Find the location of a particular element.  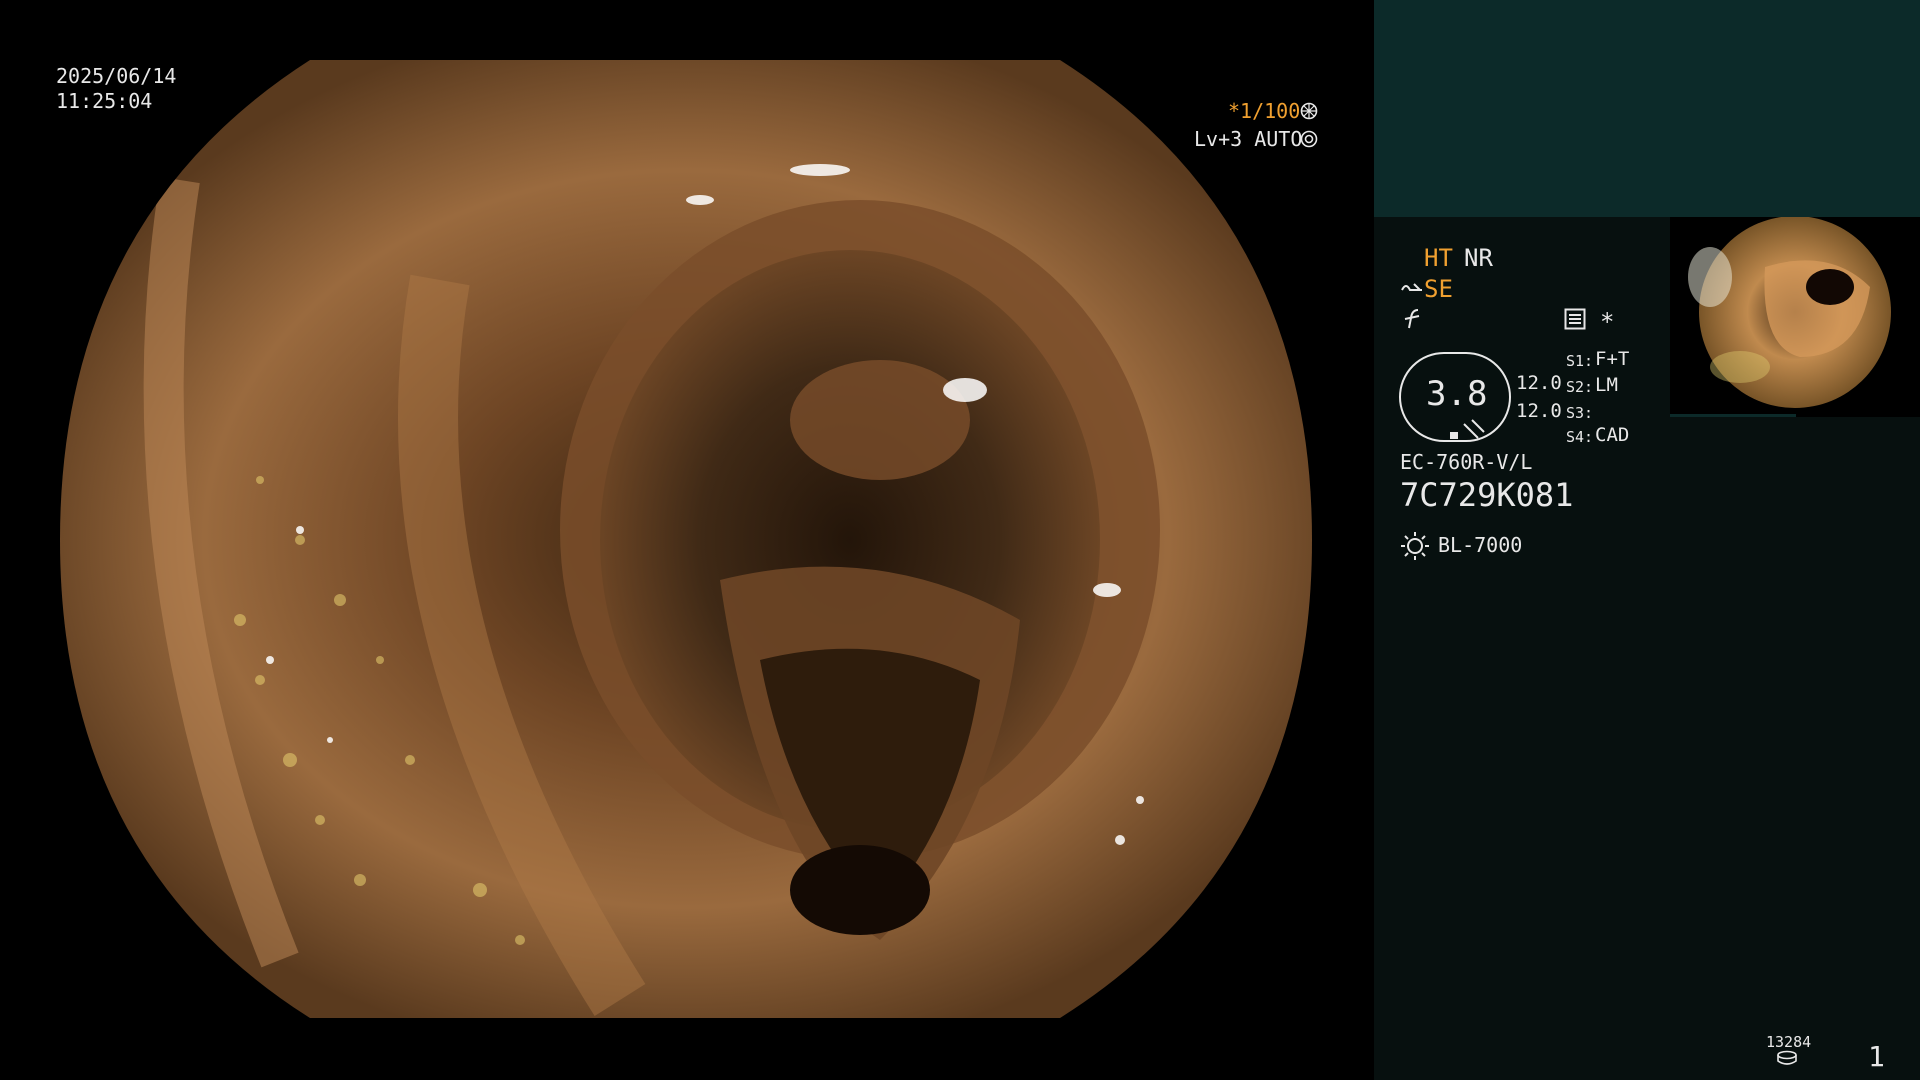

menu-icon is located at coordinates (1575, 319).